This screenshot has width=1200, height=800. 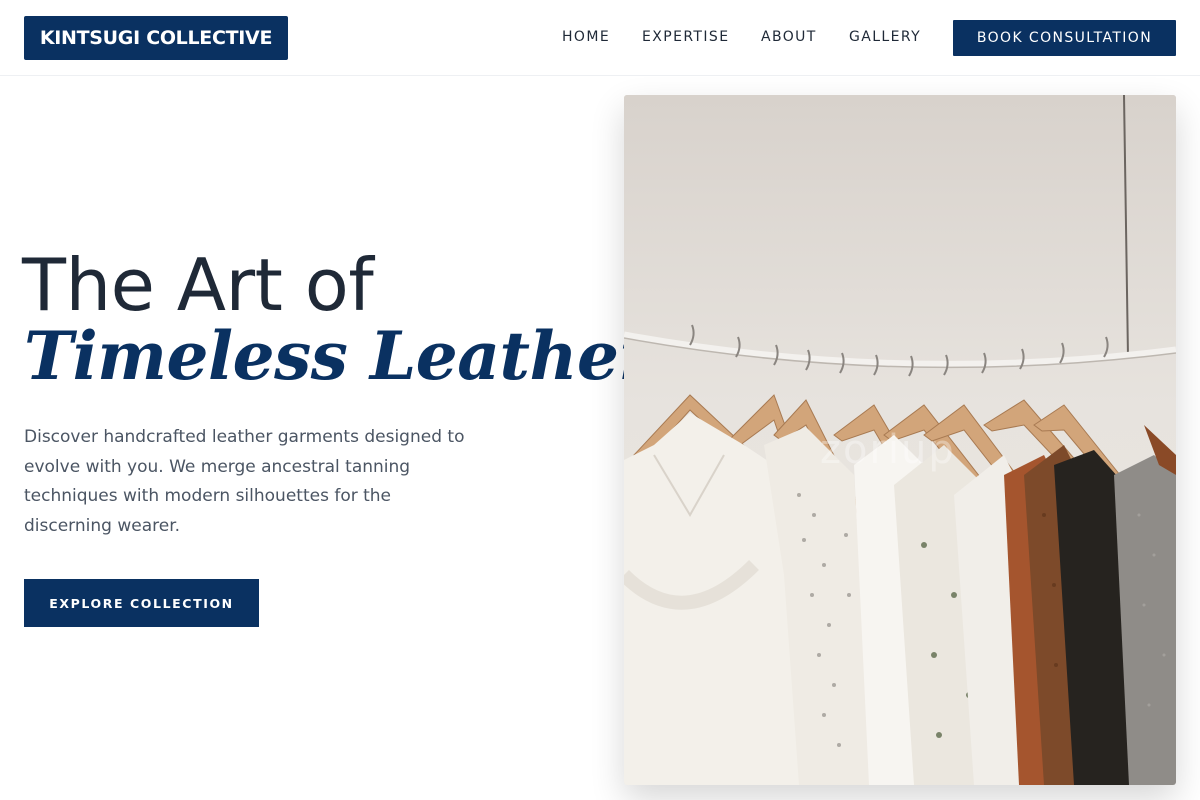 What do you see at coordinates (586, 37) in the screenshot?
I see `nav-link-home: HOME` at bounding box center [586, 37].